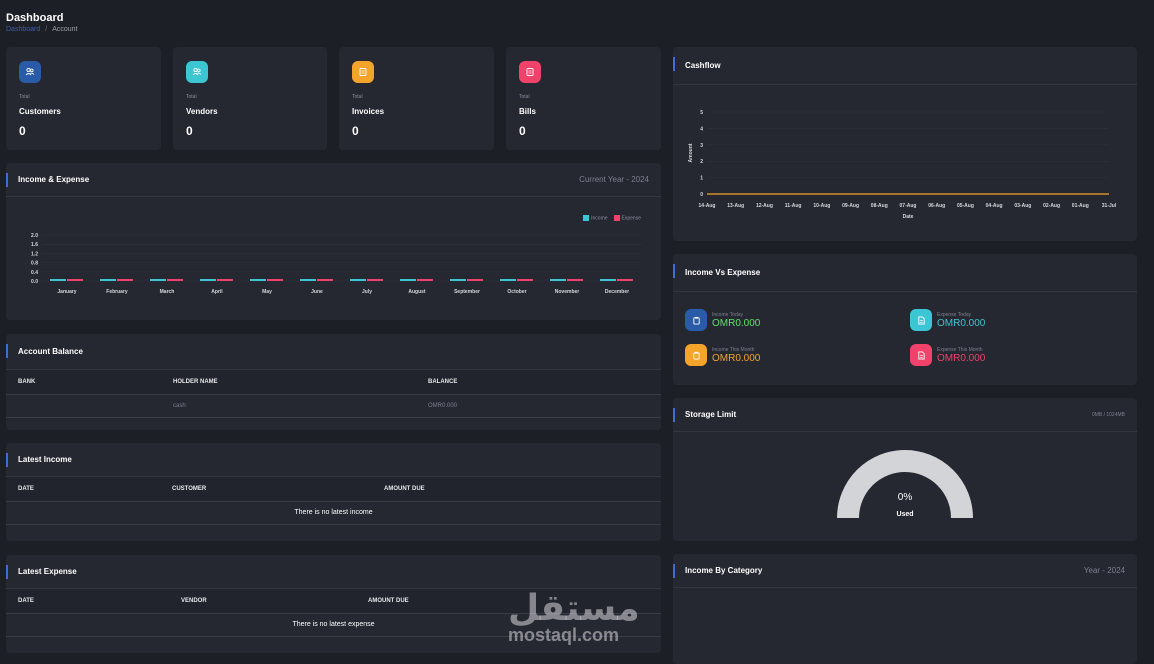  What do you see at coordinates (66, 292) in the screenshot?
I see `x-tick-label: January` at bounding box center [66, 292].